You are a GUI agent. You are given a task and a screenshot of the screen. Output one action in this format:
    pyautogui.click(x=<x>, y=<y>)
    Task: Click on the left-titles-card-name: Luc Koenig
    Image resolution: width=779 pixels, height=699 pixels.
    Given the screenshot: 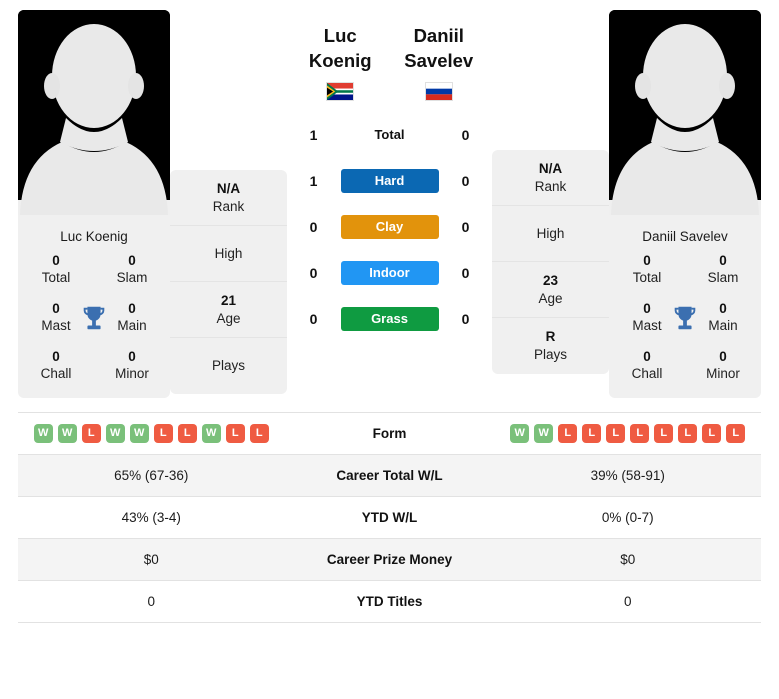 What is the action you would take?
    pyautogui.click(x=94, y=236)
    